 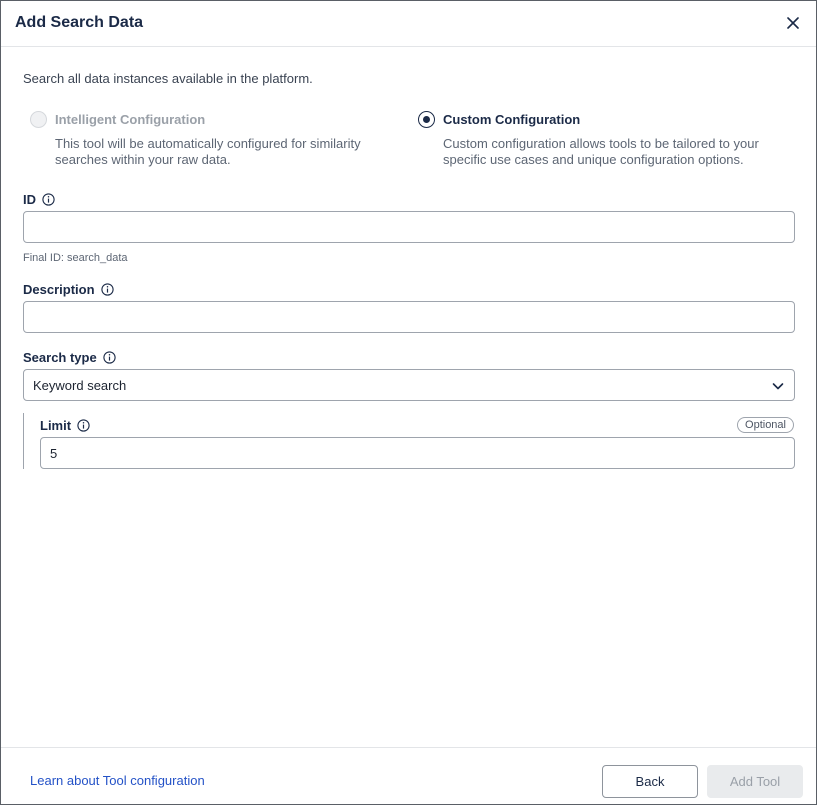 What do you see at coordinates (39, 199) in the screenshot?
I see `id-field-label: ID` at bounding box center [39, 199].